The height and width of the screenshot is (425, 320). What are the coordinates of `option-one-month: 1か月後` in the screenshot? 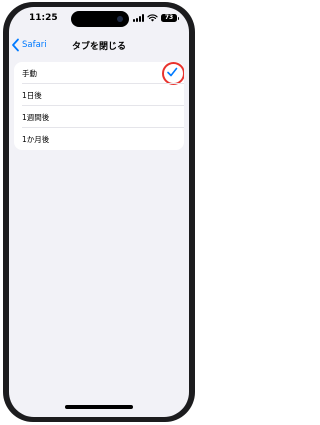 It's located at (99, 139).